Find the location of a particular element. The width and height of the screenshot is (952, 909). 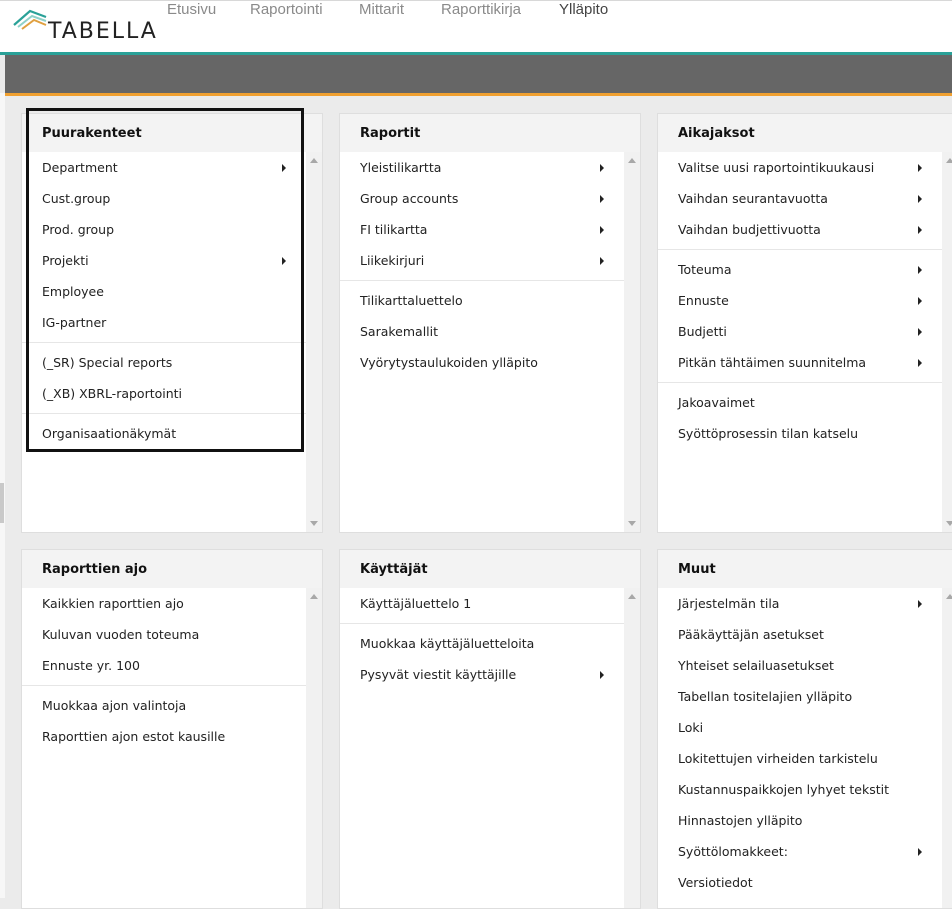

menu-item: Syöttölomakkeet: is located at coordinates (805, 851).